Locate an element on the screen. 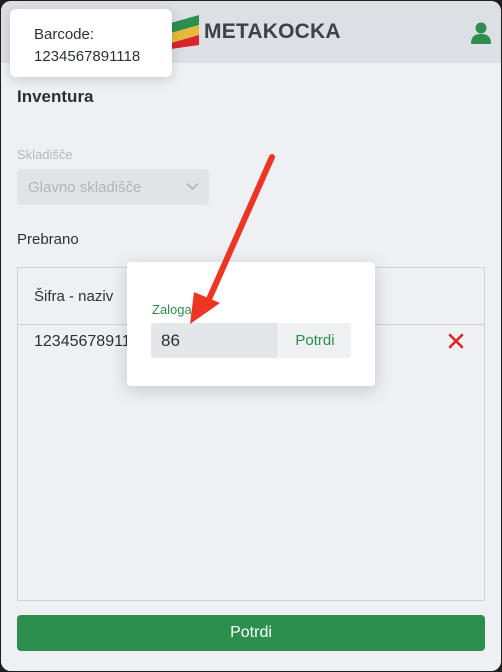  counted-label: Prebrano is located at coordinates (48, 239).